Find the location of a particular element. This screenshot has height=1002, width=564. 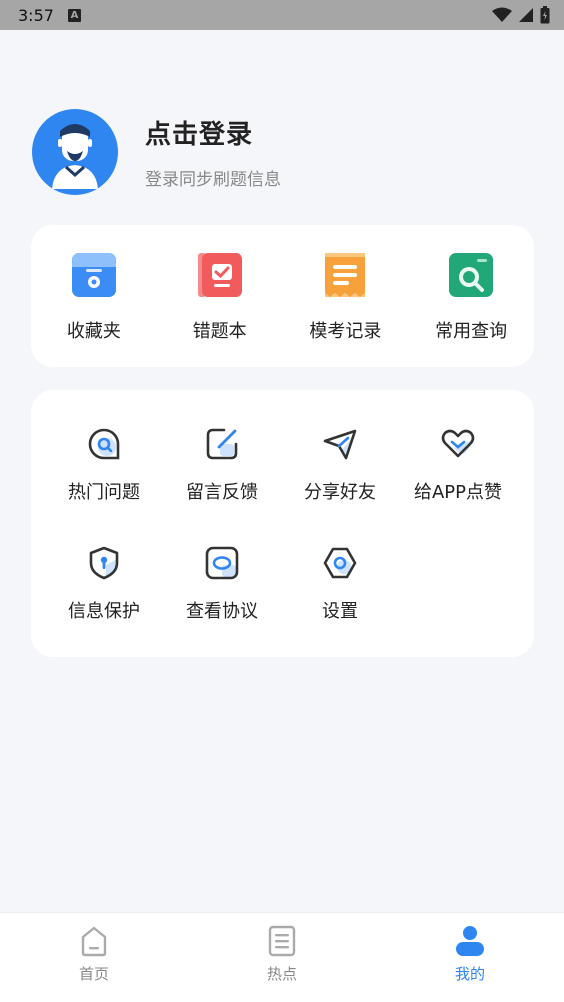

tool-privacy: 信息保护 is located at coordinates (104, 584).